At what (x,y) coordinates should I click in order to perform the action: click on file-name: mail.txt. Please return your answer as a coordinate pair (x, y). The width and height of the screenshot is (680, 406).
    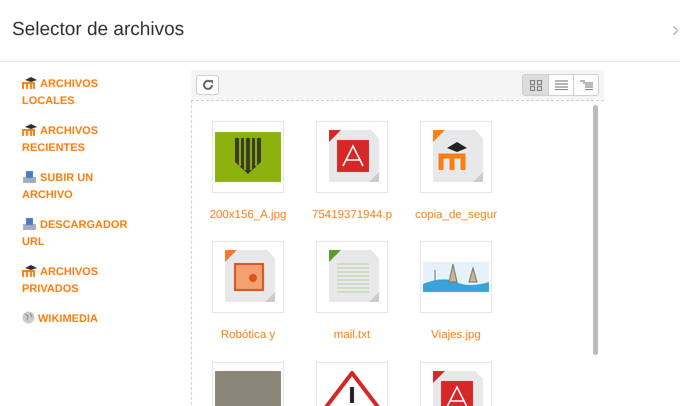
    Looking at the image, I should click on (352, 335).